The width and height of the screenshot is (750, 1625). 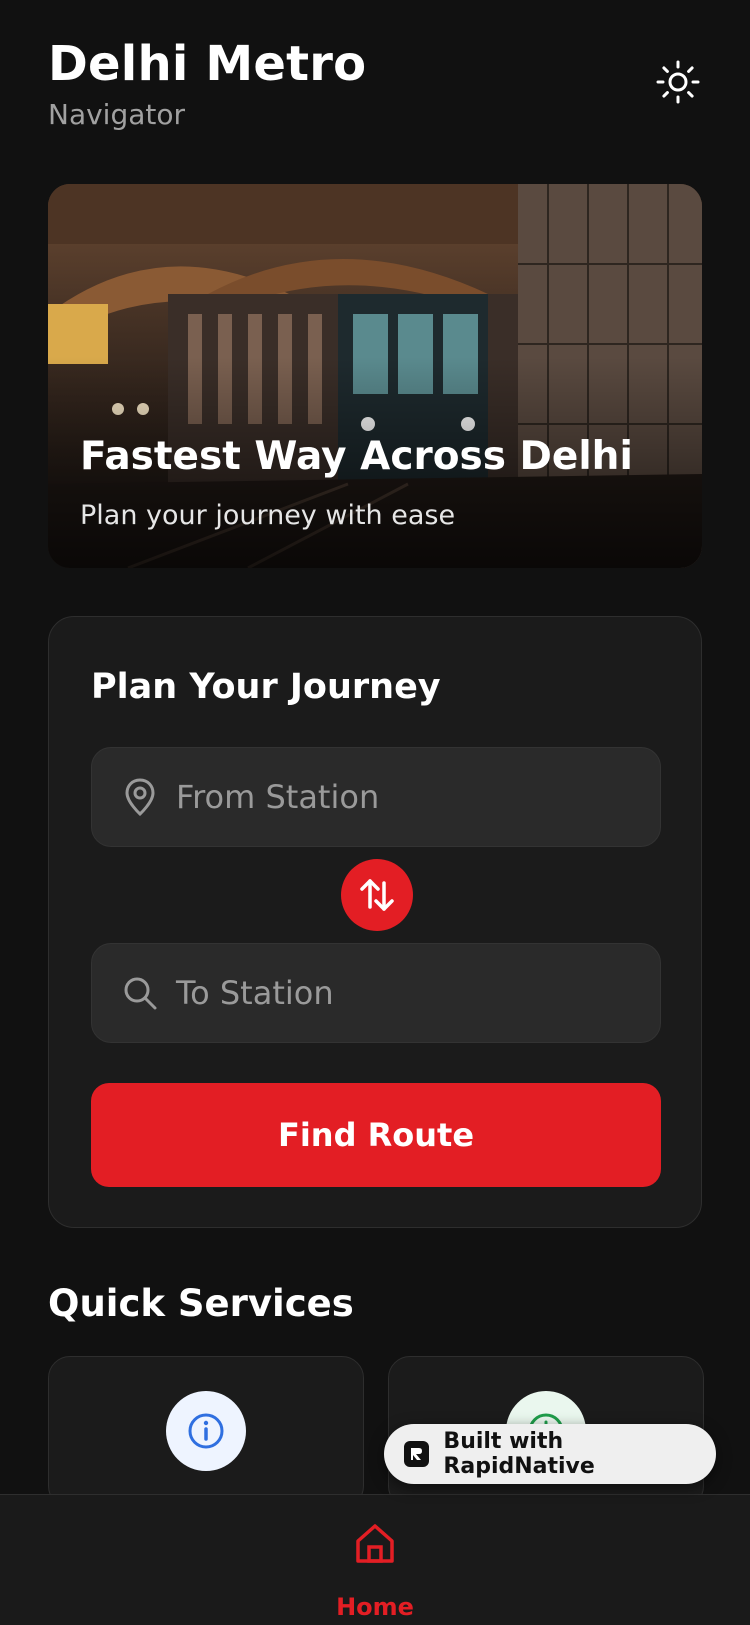 What do you see at coordinates (255, 993) in the screenshot?
I see `to-station-placeholder: To Station` at bounding box center [255, 993].